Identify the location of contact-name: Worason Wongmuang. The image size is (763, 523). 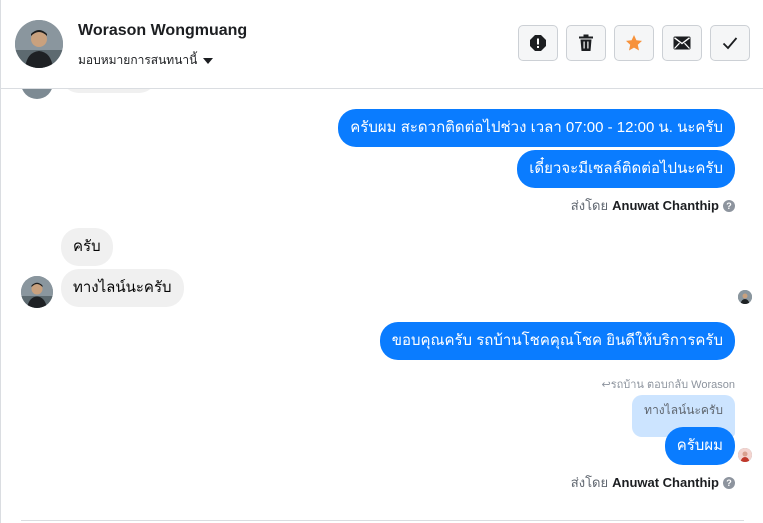
(162, 31).